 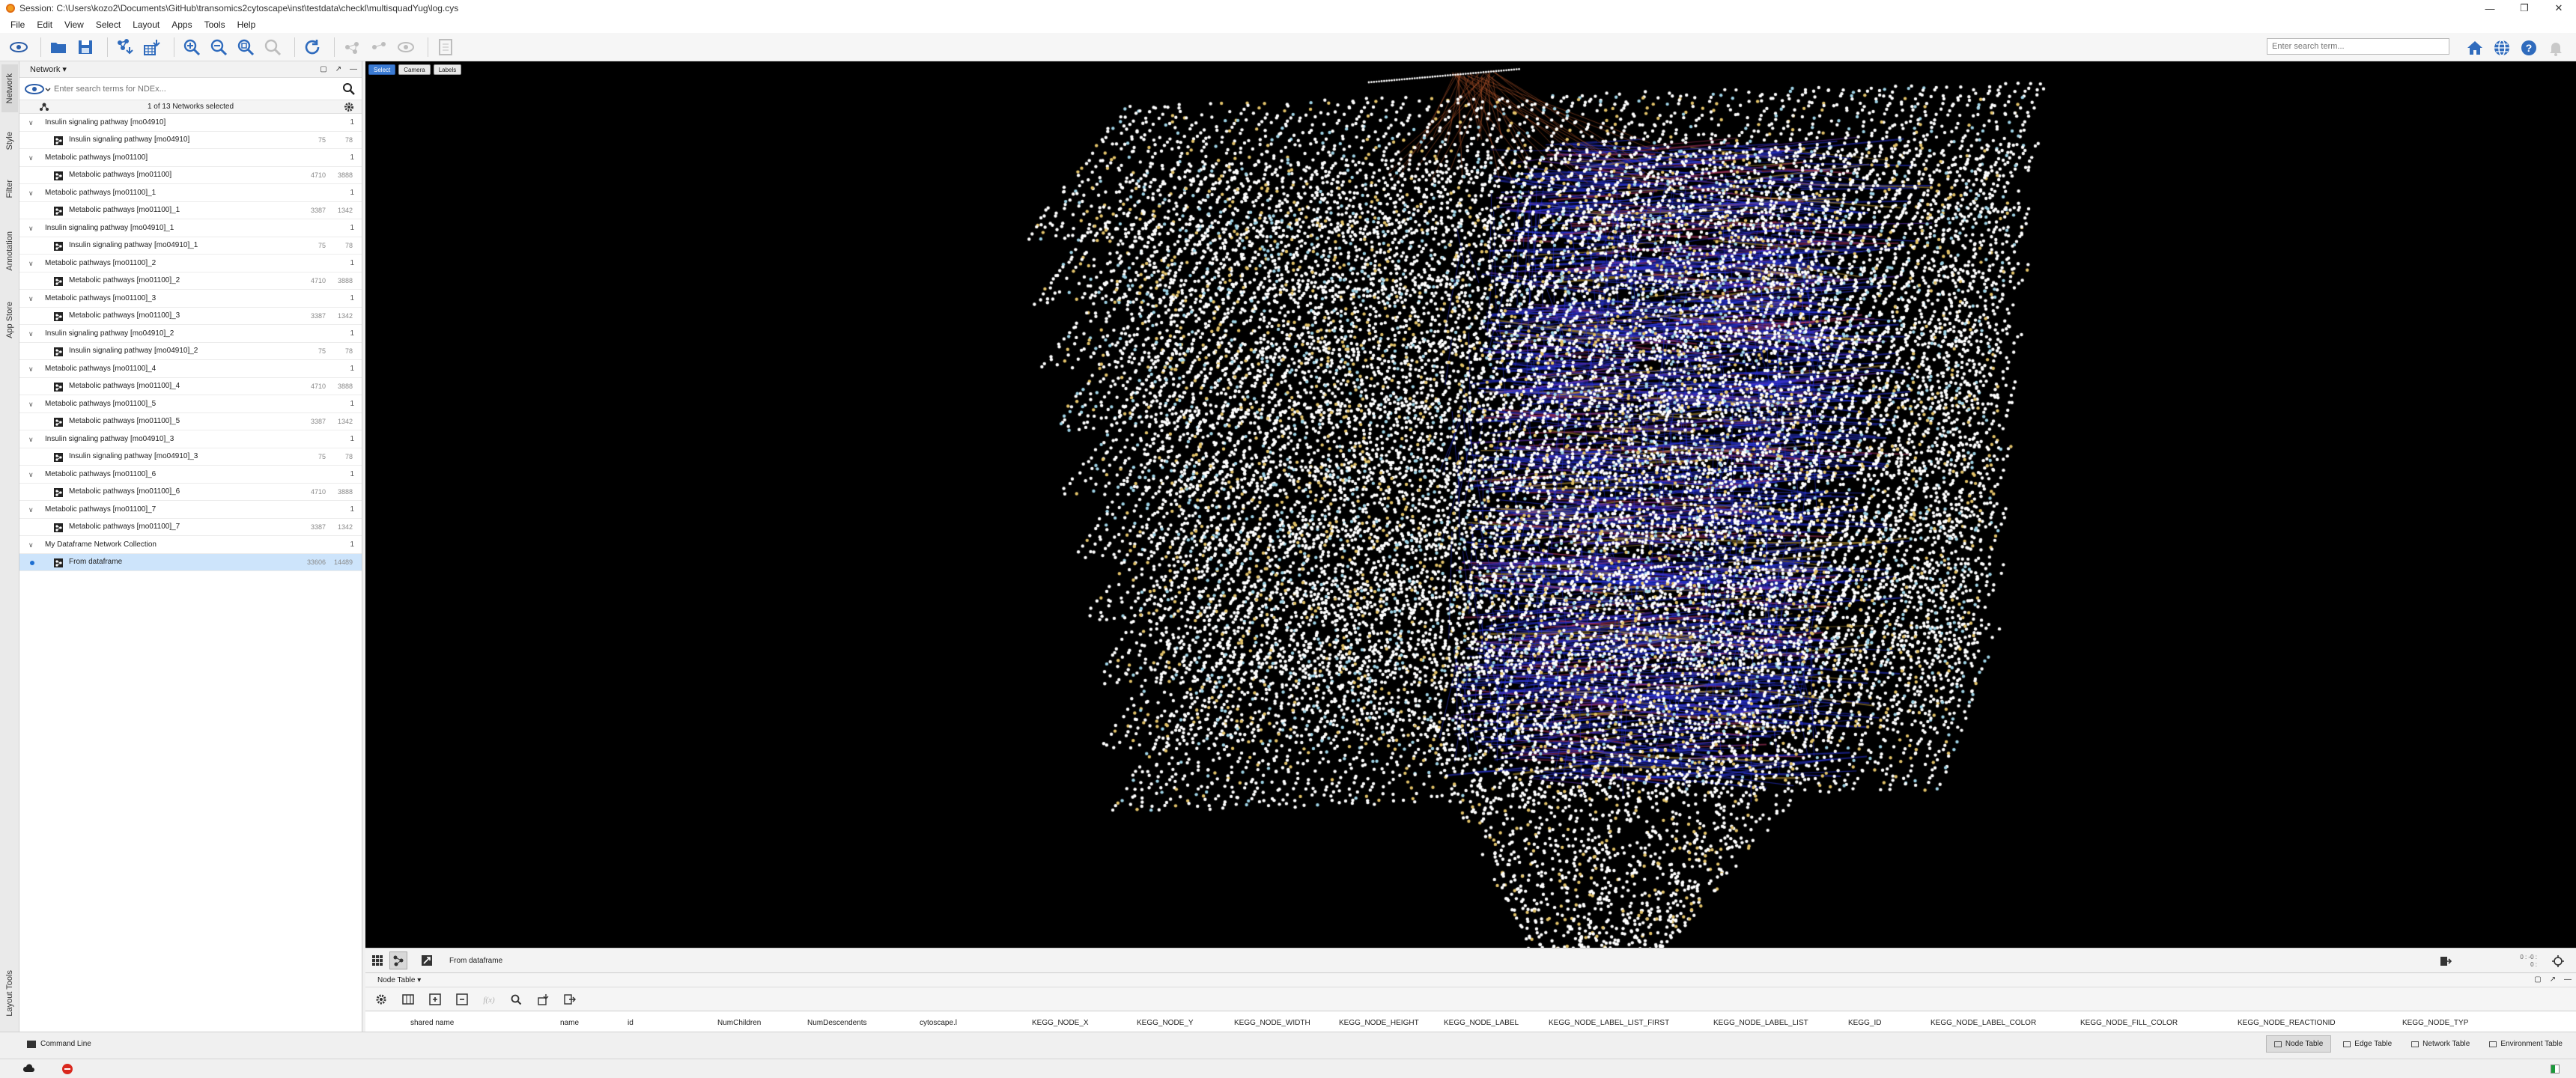 What do you see at coordinates (377, 960) in the screenshot?
I see `grid-view-icon` at bounding box center [377, 960].